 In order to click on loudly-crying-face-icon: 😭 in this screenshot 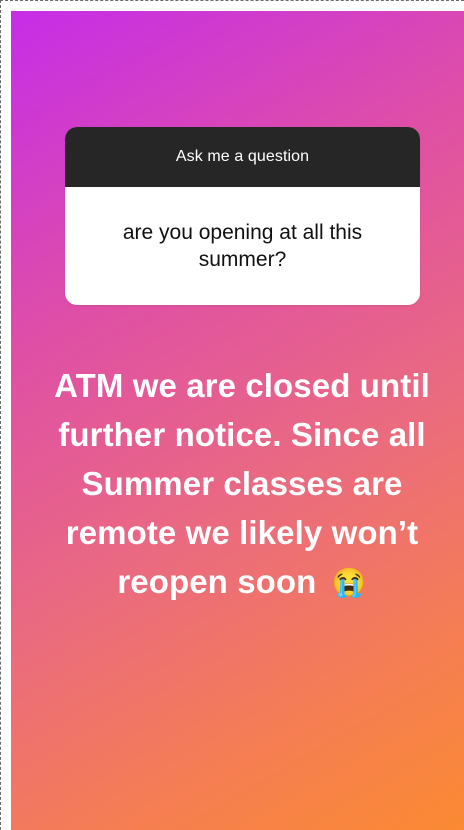, I will do `click(349, 582)`.